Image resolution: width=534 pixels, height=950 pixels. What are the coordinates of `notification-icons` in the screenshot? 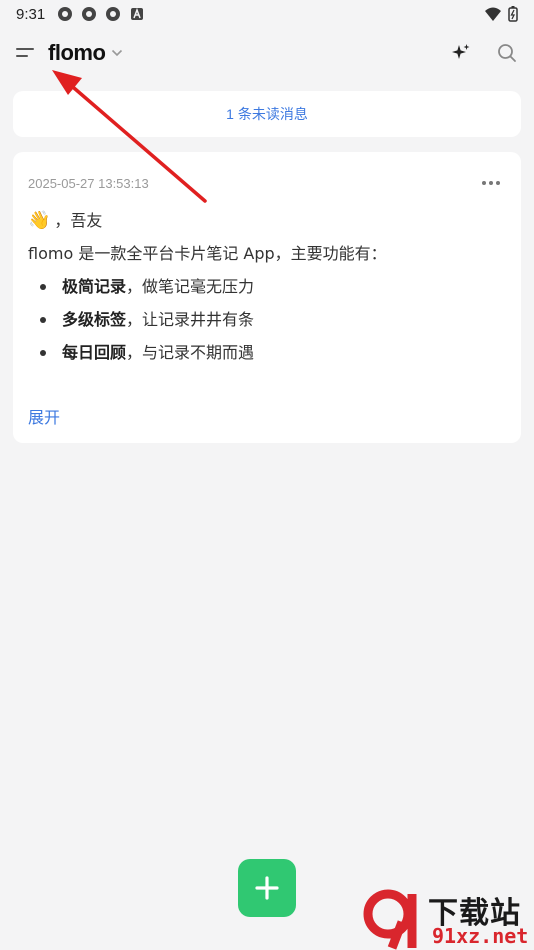 It's located at (101, 14).